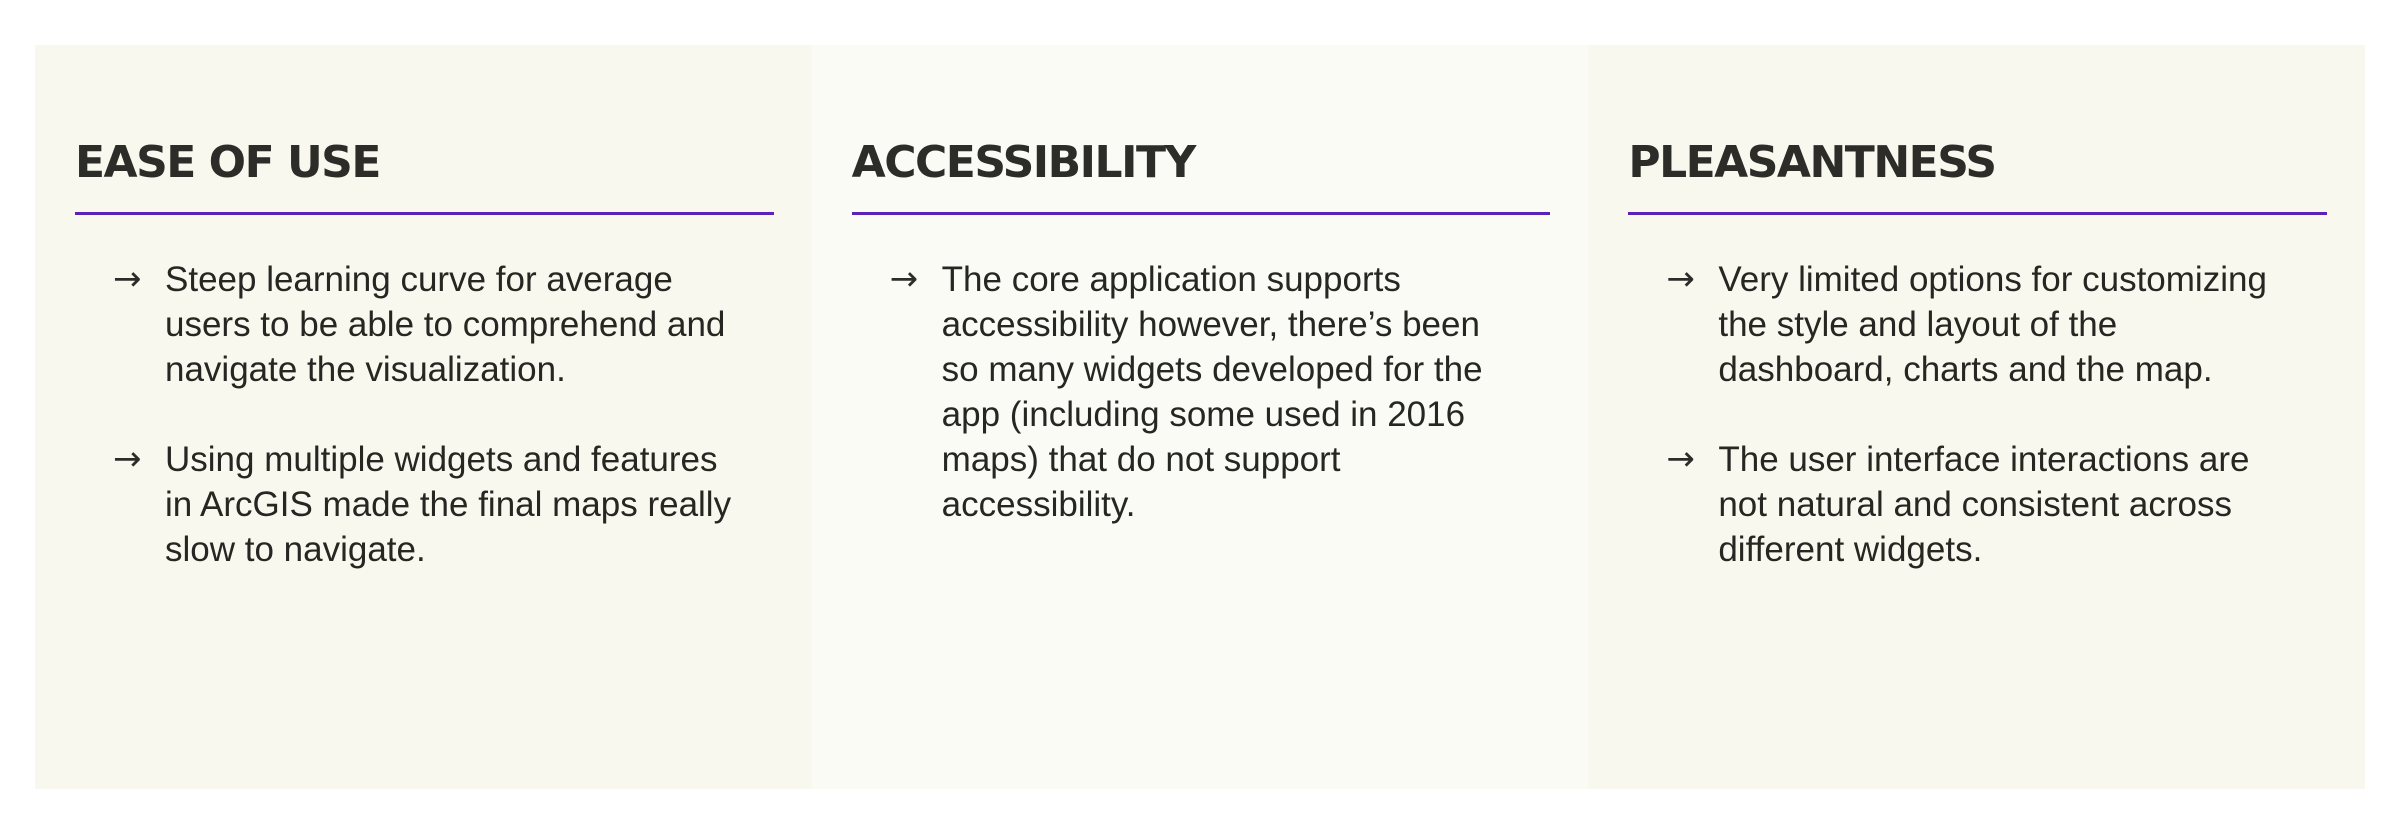  What do you see at coordinates (1812, 162) in the screenshot?
I see `panel-title: PLEASANTNESS` at bounding box center [1812, 162].